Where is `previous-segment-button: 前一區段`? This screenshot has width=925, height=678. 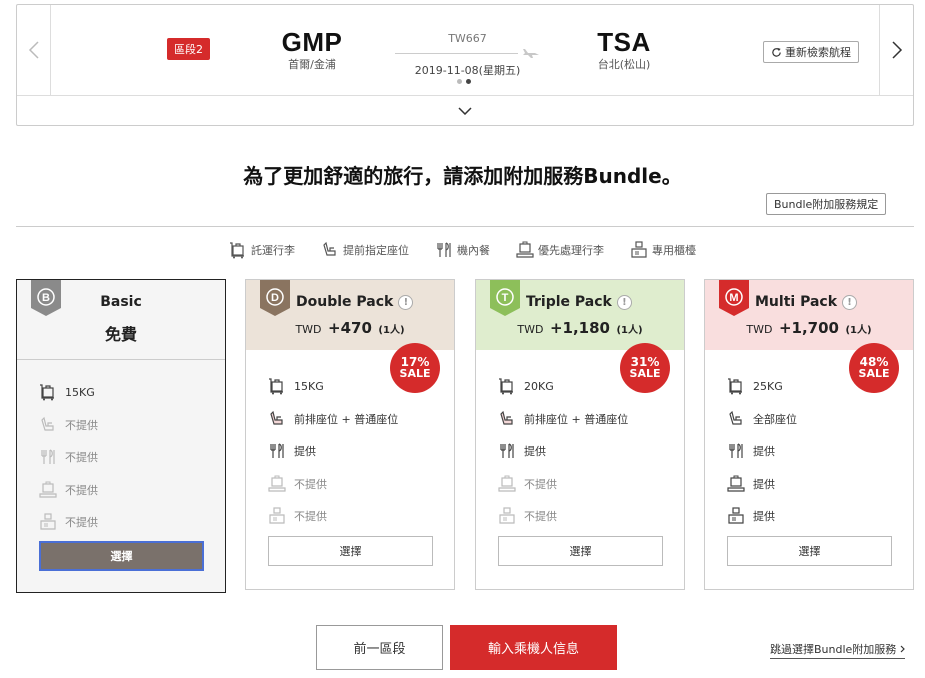
previous-segment-button: 前一區段 is located at coordinates (379, 647).